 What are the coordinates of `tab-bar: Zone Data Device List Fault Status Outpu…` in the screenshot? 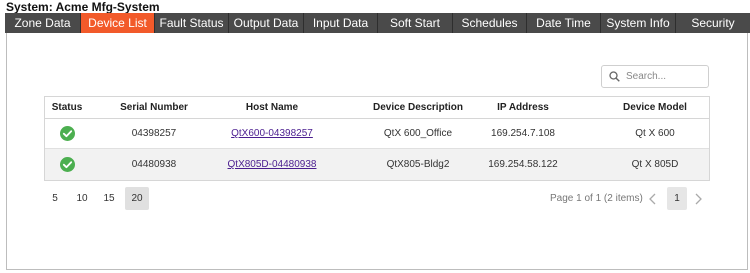 It's located at (377, 23).